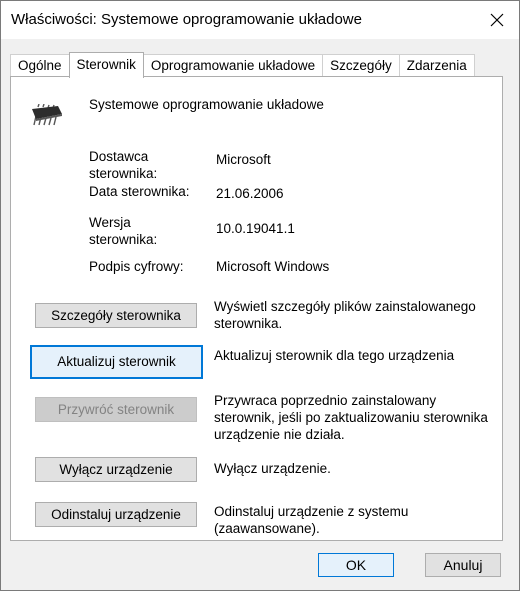  Describe the element at coordinates (255, 228) in the screenshot. I see `version-value: 10.0.19041.1` at that location.